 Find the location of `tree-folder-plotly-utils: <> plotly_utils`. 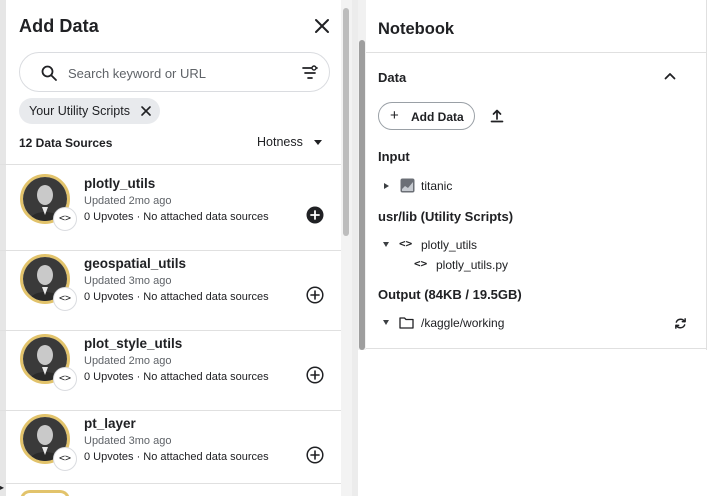

tree-folder-plotly-utils: <> plotly_utils is located at coordinates (448, 245).